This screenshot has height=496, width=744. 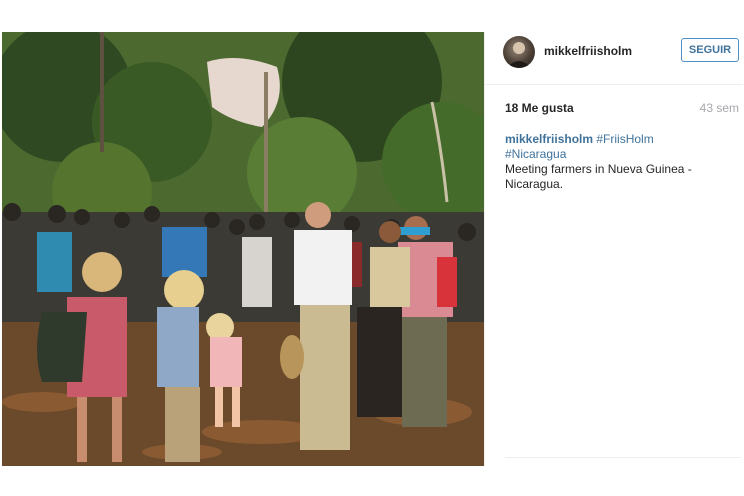 What do you see at coordinates (624, 139) in the screenshot?
I see `hashtag-friisholm: #FriisHolm` at bounding box center [624, 139].